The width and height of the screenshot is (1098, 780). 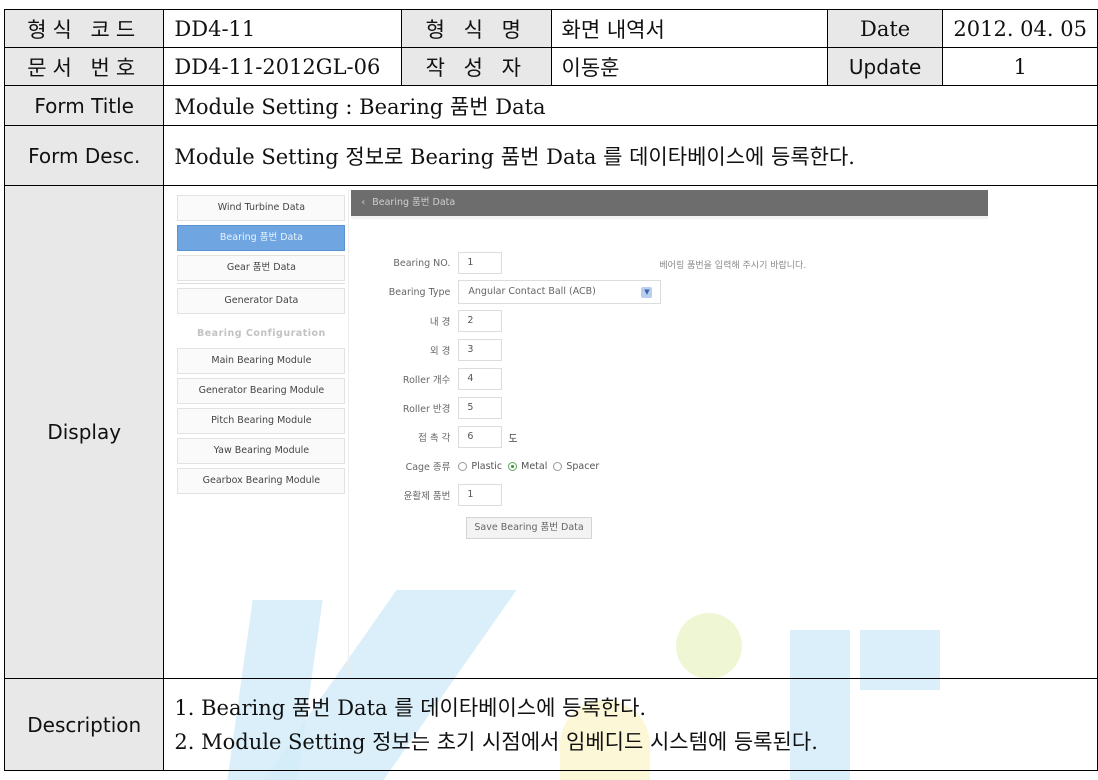 What do you see at coordinates (261, 361) in the screenshot?
I see `sidebar-item-main-bearing-module: Main Bearing Module` at bounding box center [261, 361].